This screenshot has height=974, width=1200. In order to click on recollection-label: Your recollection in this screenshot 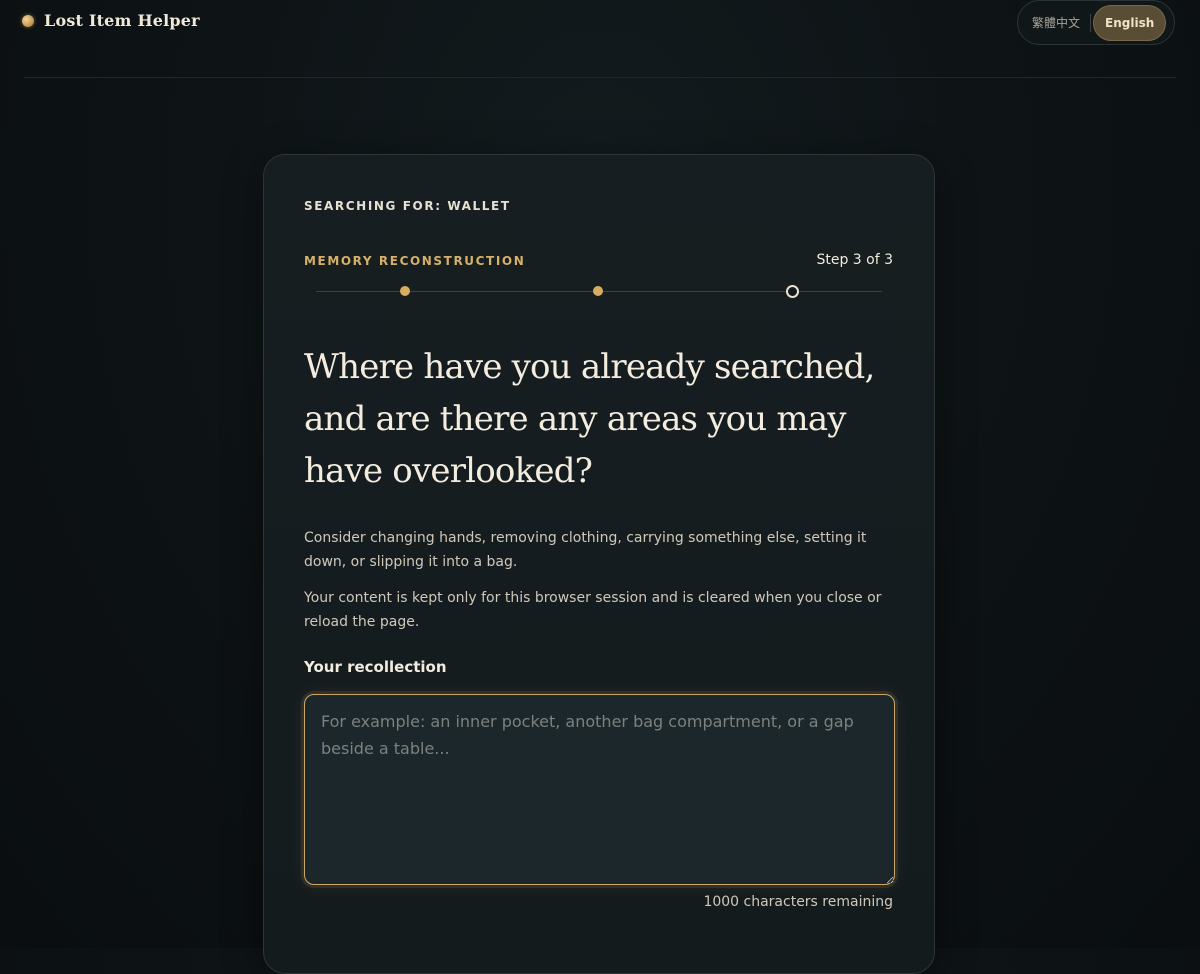, I will do `click(375, 667)`.